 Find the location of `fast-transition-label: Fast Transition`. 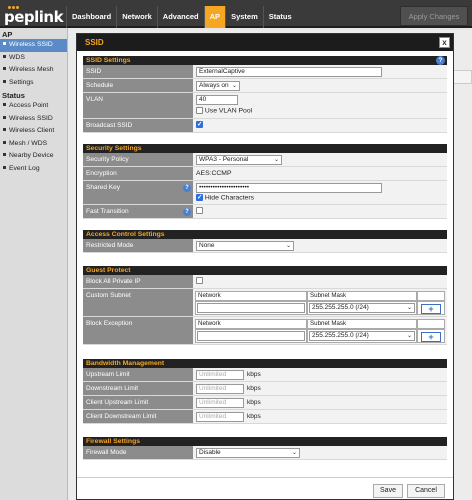

fast-transition-label: Fast Transition is located at coordinates (138, 211).